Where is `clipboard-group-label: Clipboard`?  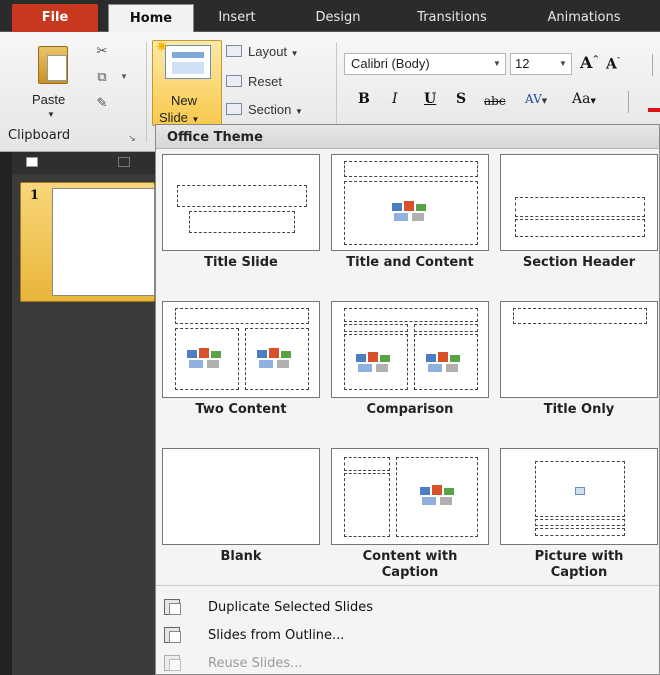
clipboard-group-label: Clipboard is located at coordinates (39, 135).